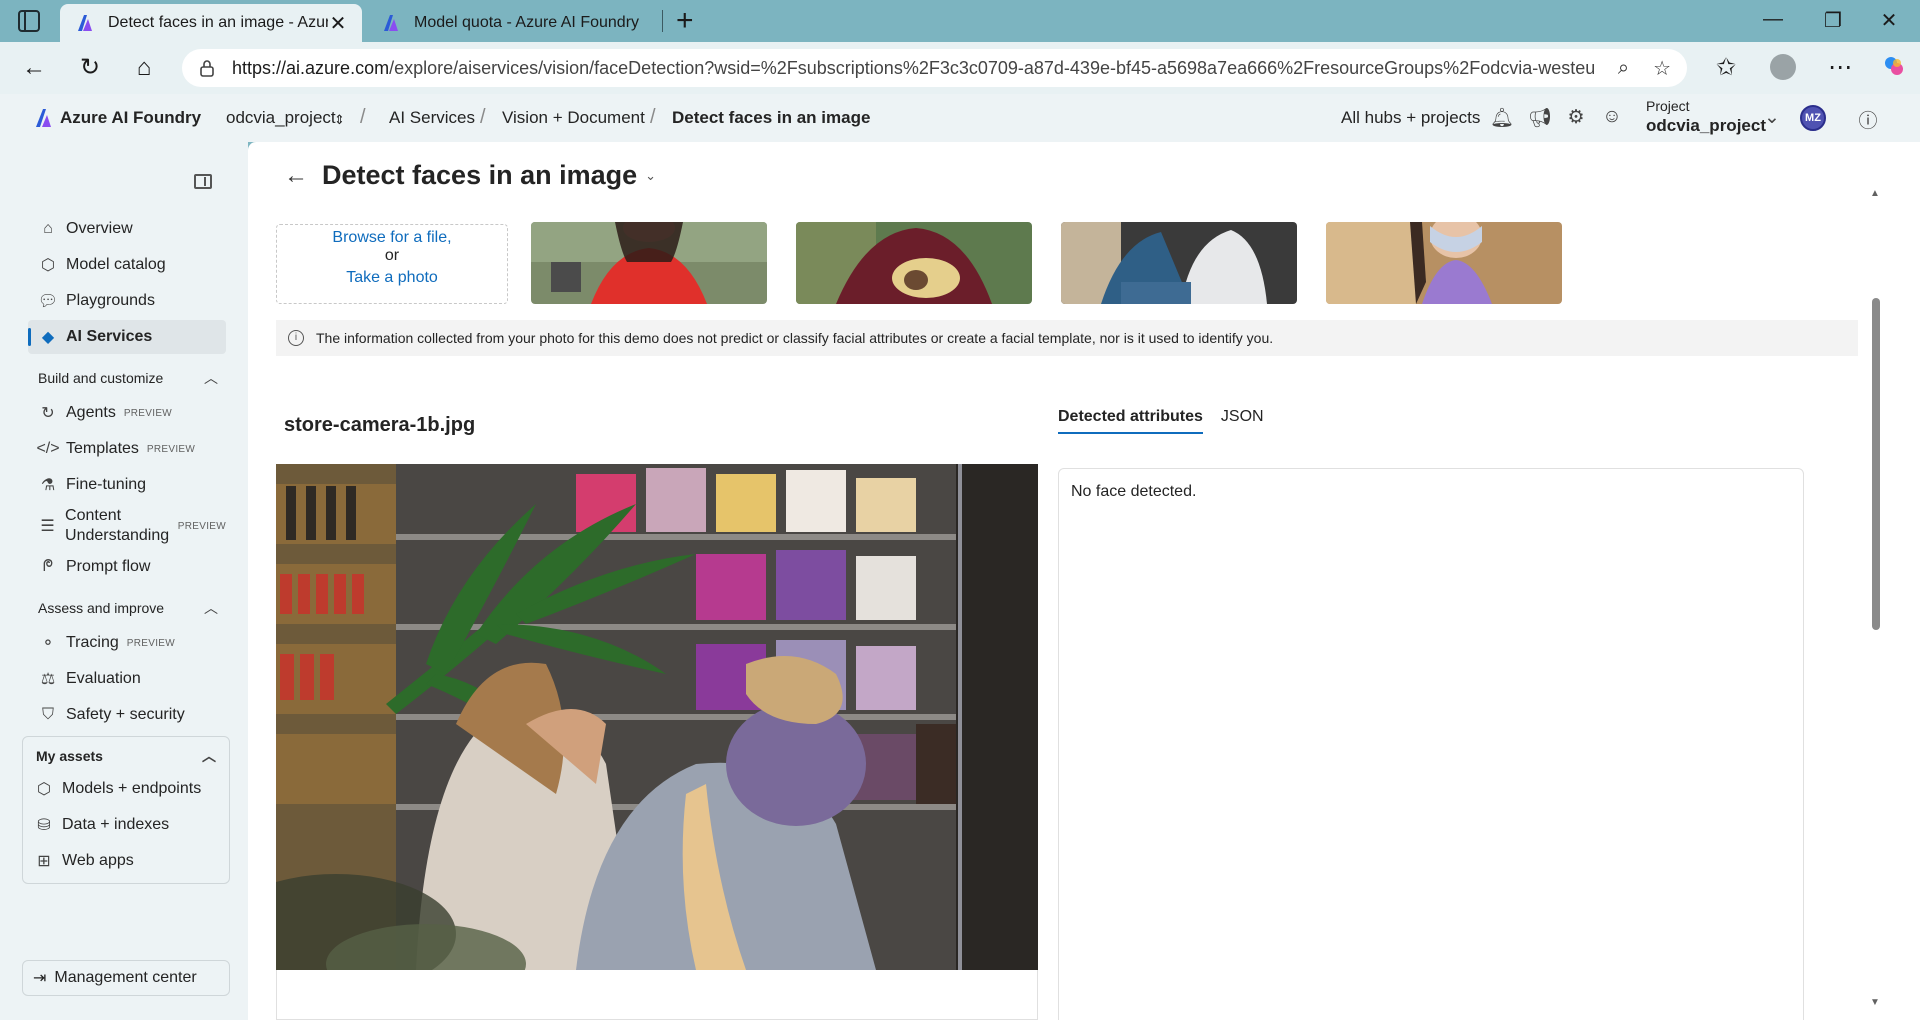 Image resolution: width=1920 pixels, height=1020 pixels. I want to click on project-switch-icon: ⇕, so click(339, 120).